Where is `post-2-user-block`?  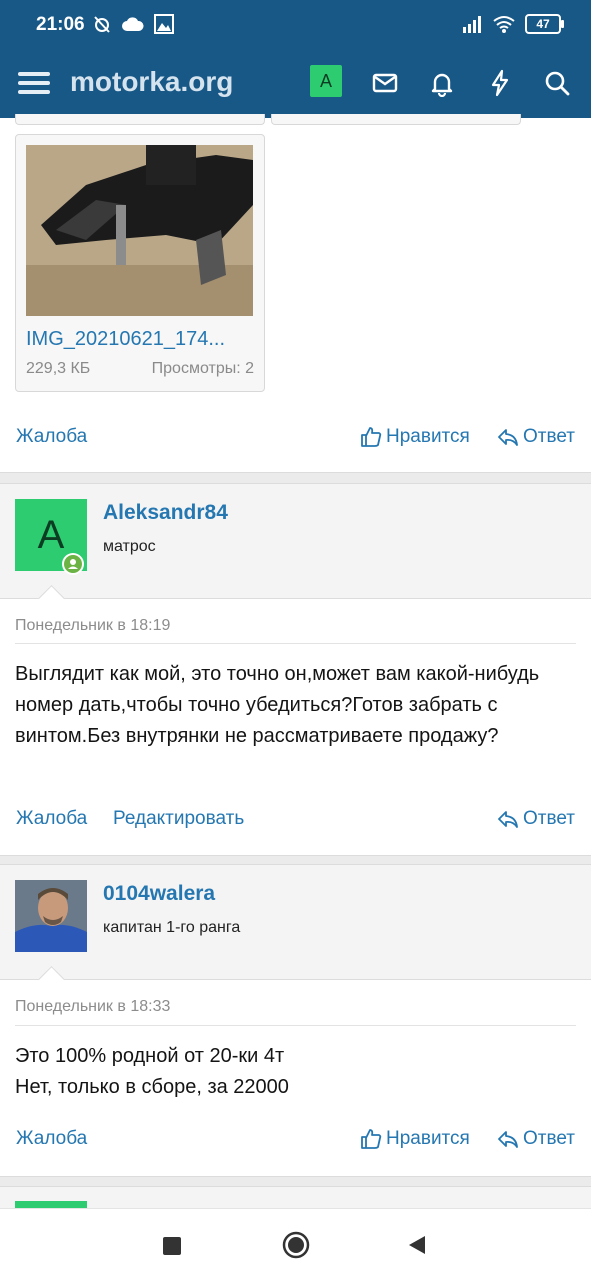 post-2-user-block is located at coordinates (295, 541).